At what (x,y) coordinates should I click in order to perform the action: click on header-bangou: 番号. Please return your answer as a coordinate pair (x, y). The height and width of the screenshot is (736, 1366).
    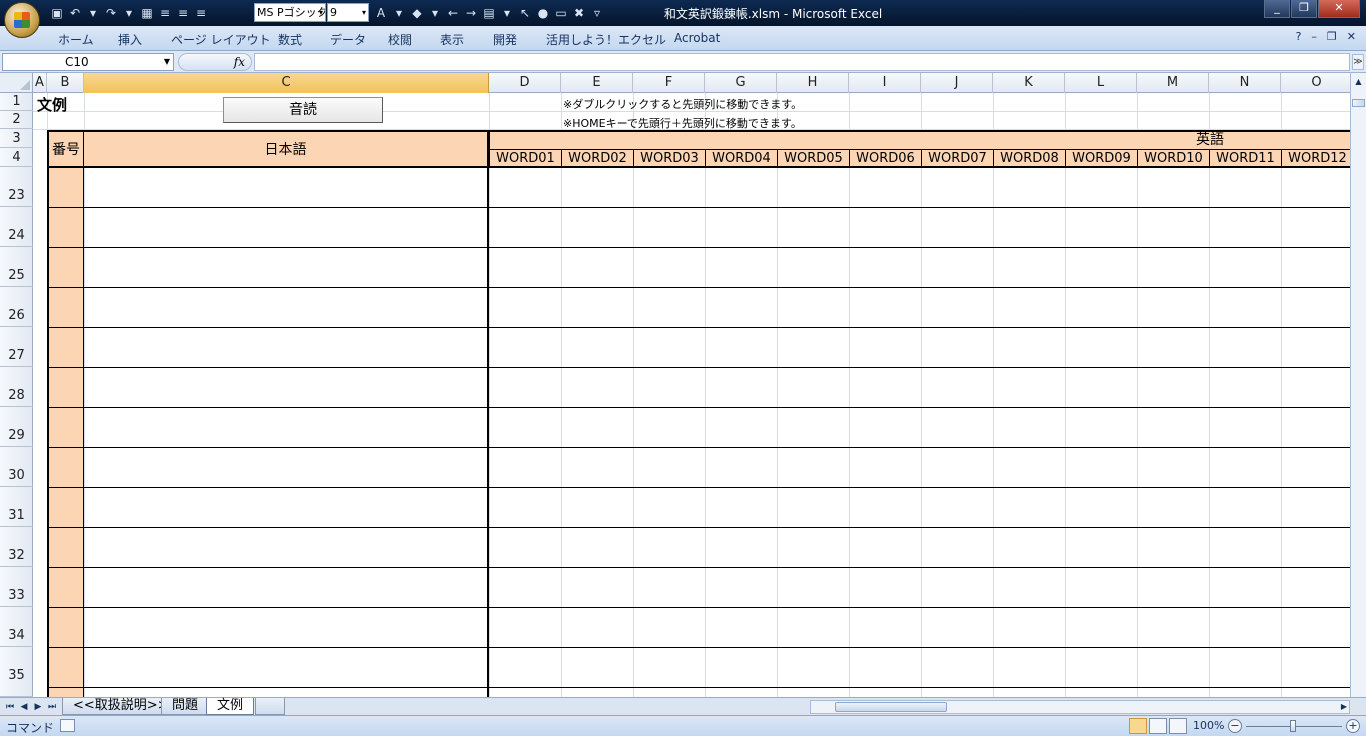
    Looking at the image, I should click on (65, 149).